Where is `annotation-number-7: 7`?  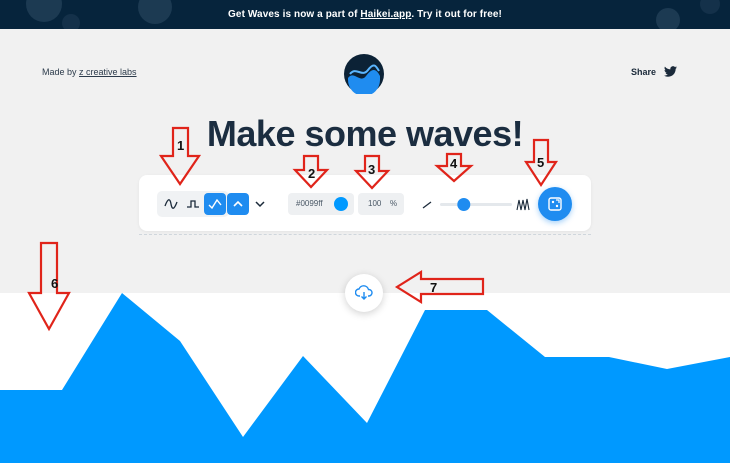
annotation-number-7: 7 is located at coordinates (433, 287).